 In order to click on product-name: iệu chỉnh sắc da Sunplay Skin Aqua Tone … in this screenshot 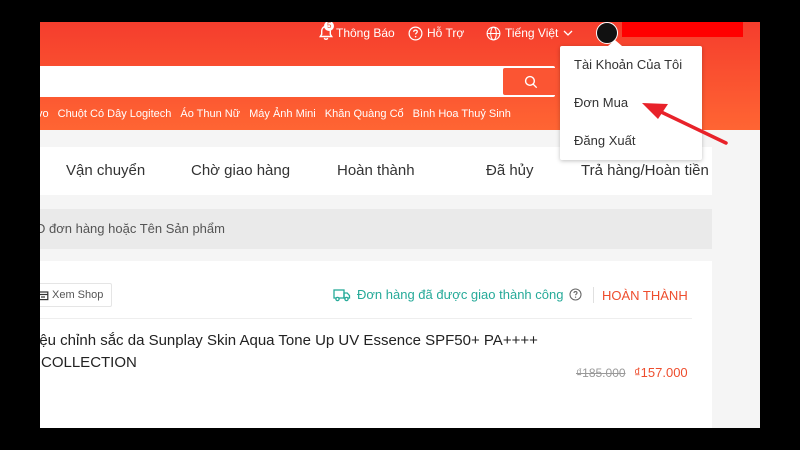, I will do `click(289, 340)`.